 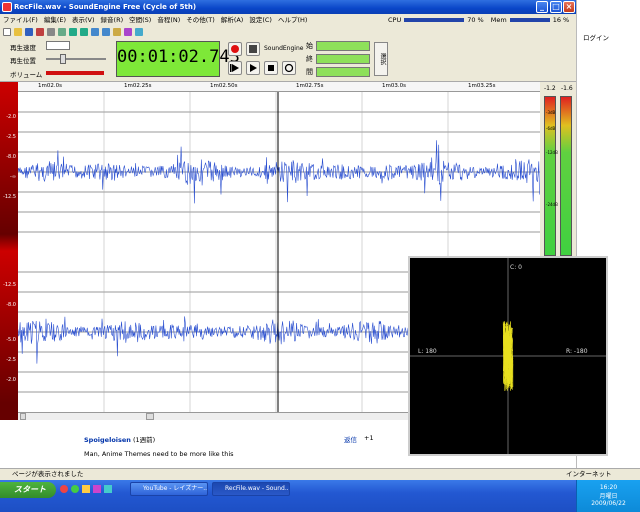 What do you see at coordinates (569, 7) in the screenshot?
I see `close-button: ×` at bounding box center [569, 7].